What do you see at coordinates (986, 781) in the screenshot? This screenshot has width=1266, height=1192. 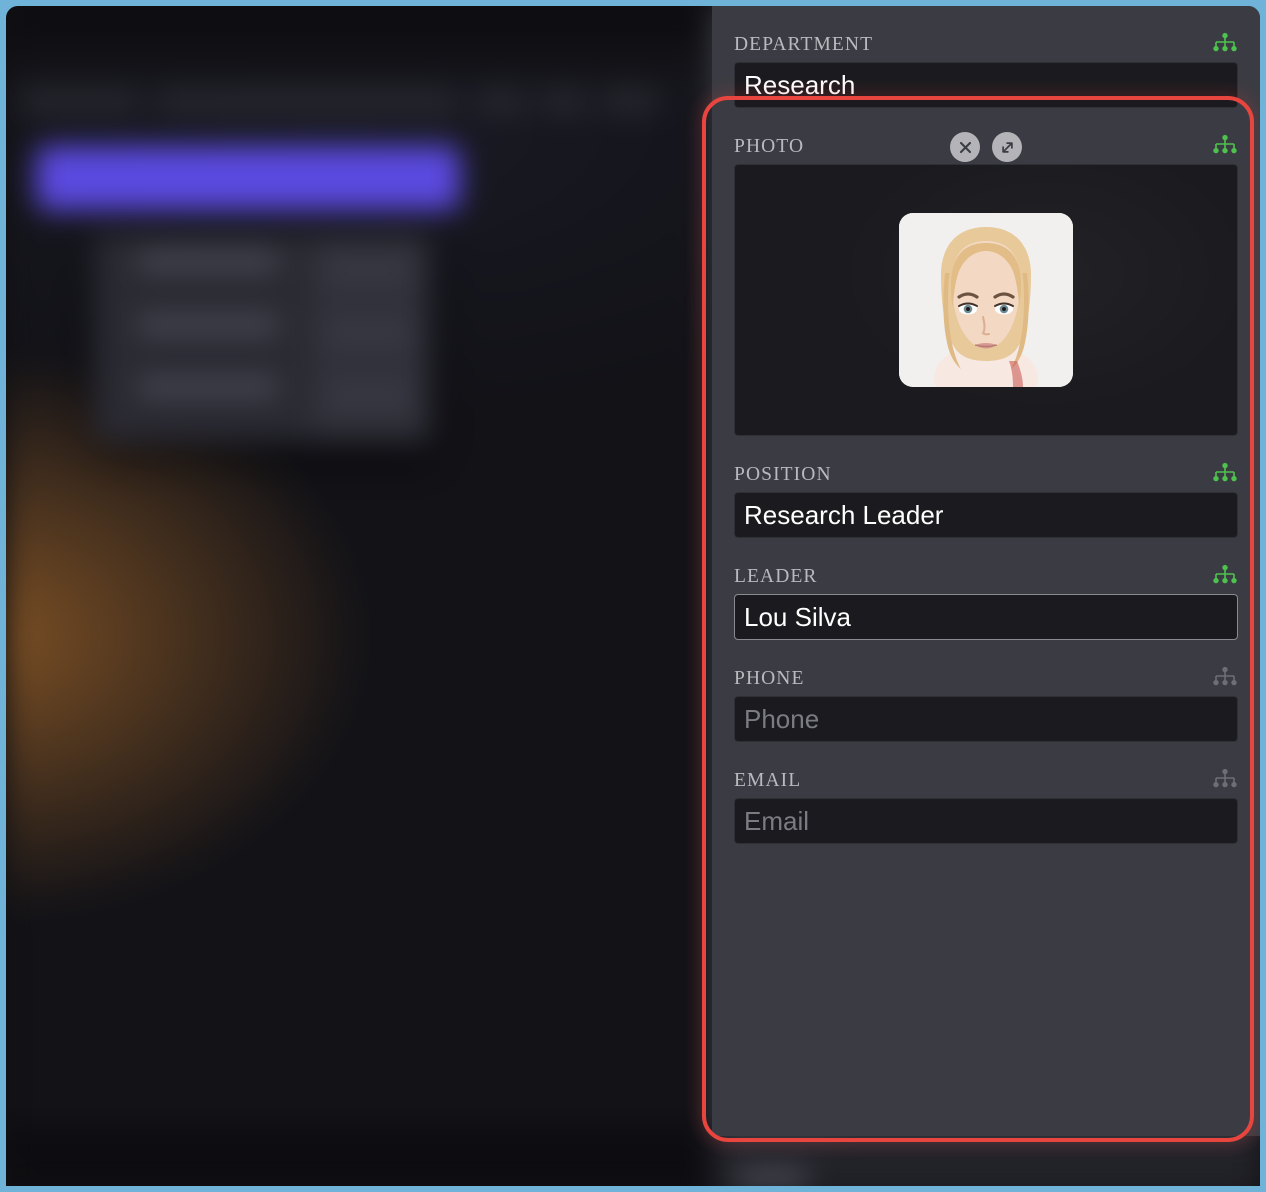 I see `field-header-email: EMAIL` at bounding box center [986, 781].